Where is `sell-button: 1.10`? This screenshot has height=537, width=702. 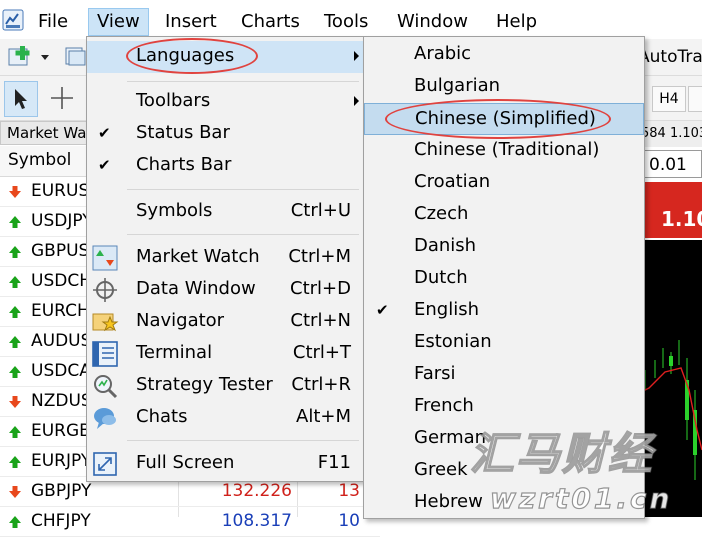 sell-button: 1.10 is located at coordinates (672, 210).